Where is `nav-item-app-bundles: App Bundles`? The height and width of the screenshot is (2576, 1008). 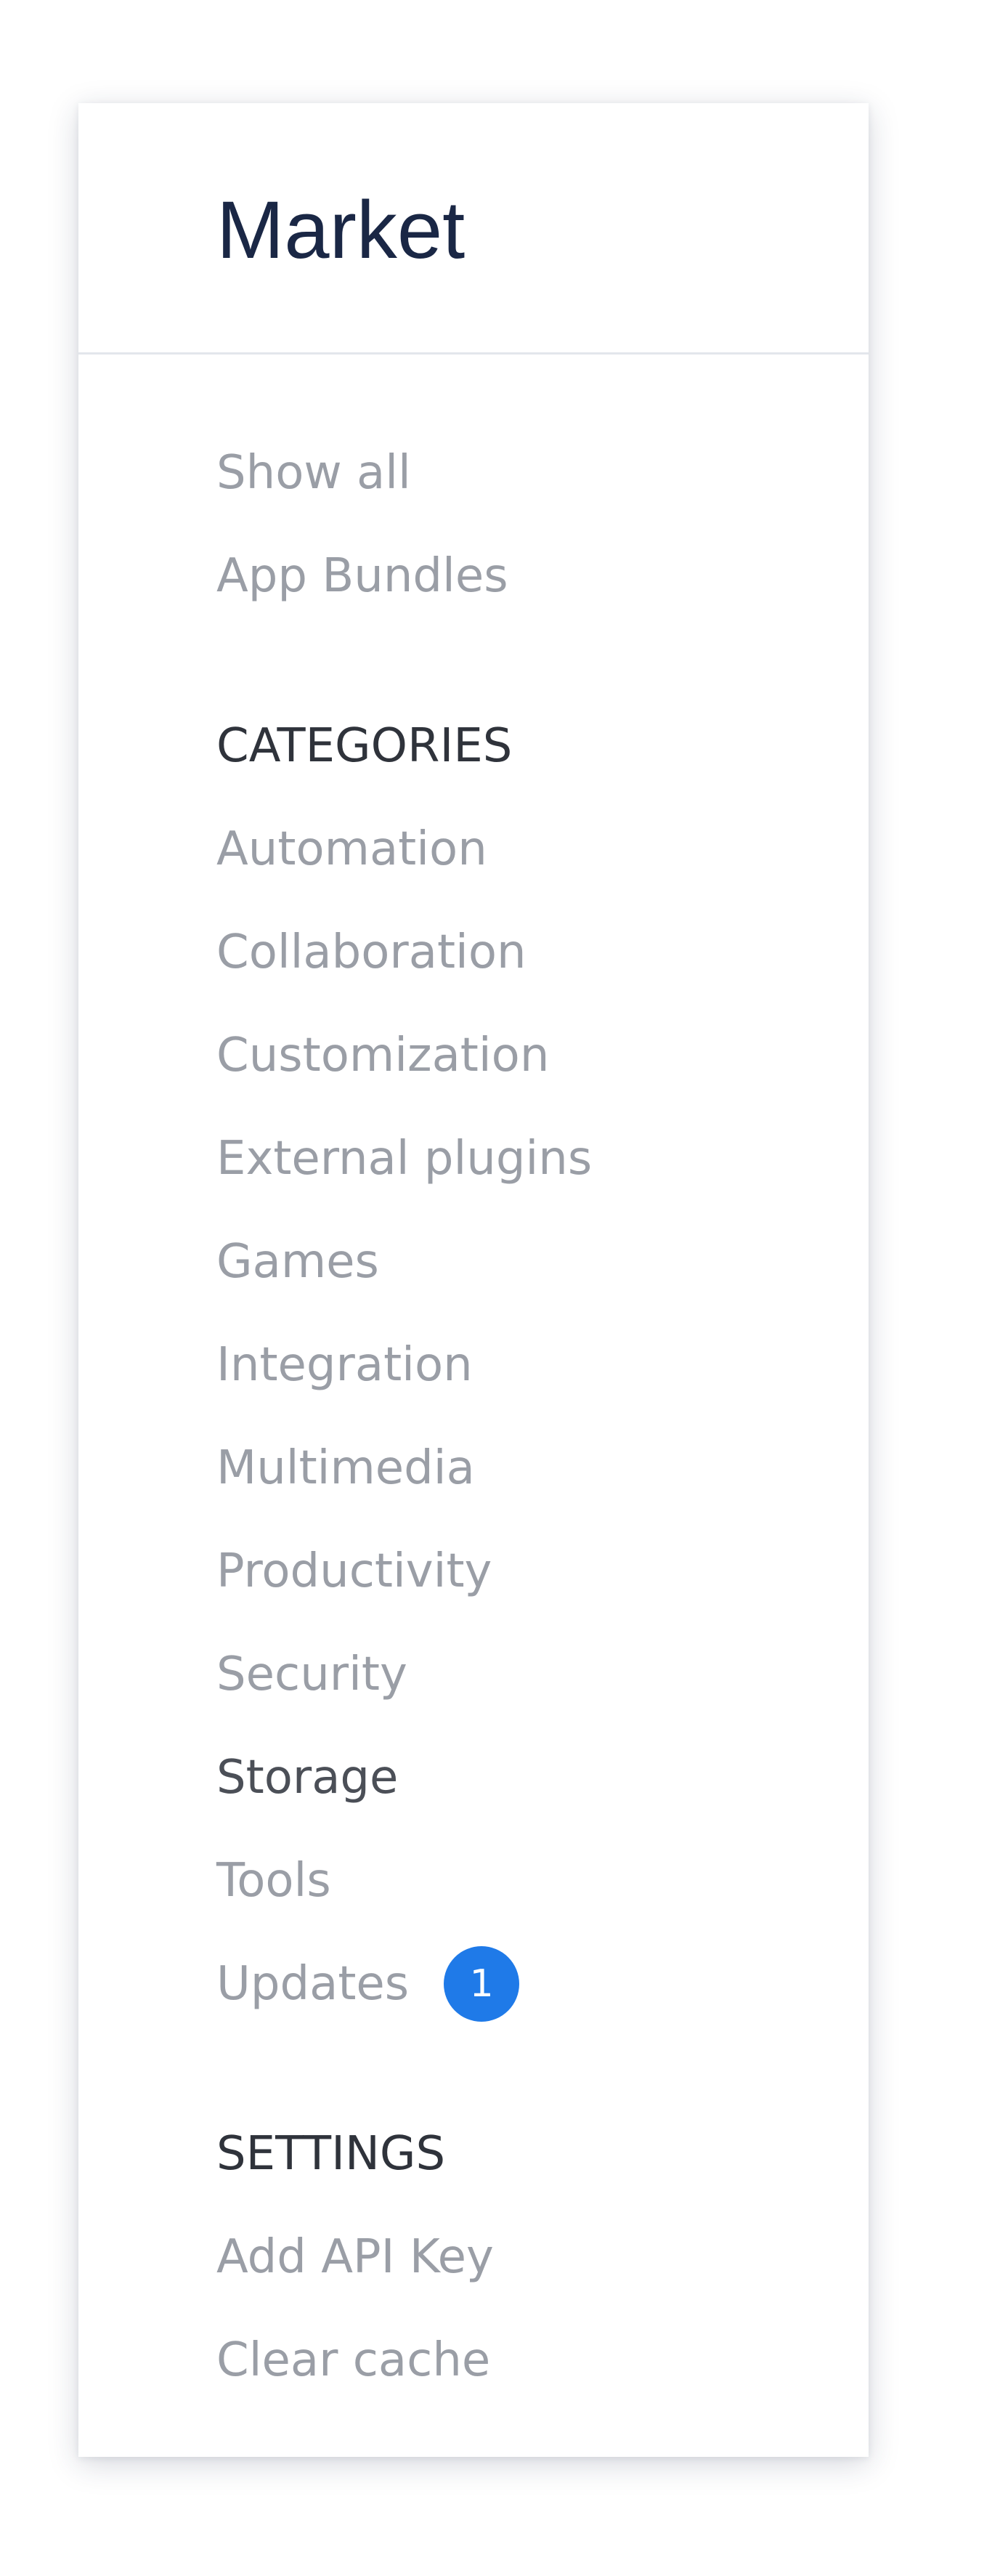 nav-item-app-bundles: App Bundles is located at coordinates (542, 576).